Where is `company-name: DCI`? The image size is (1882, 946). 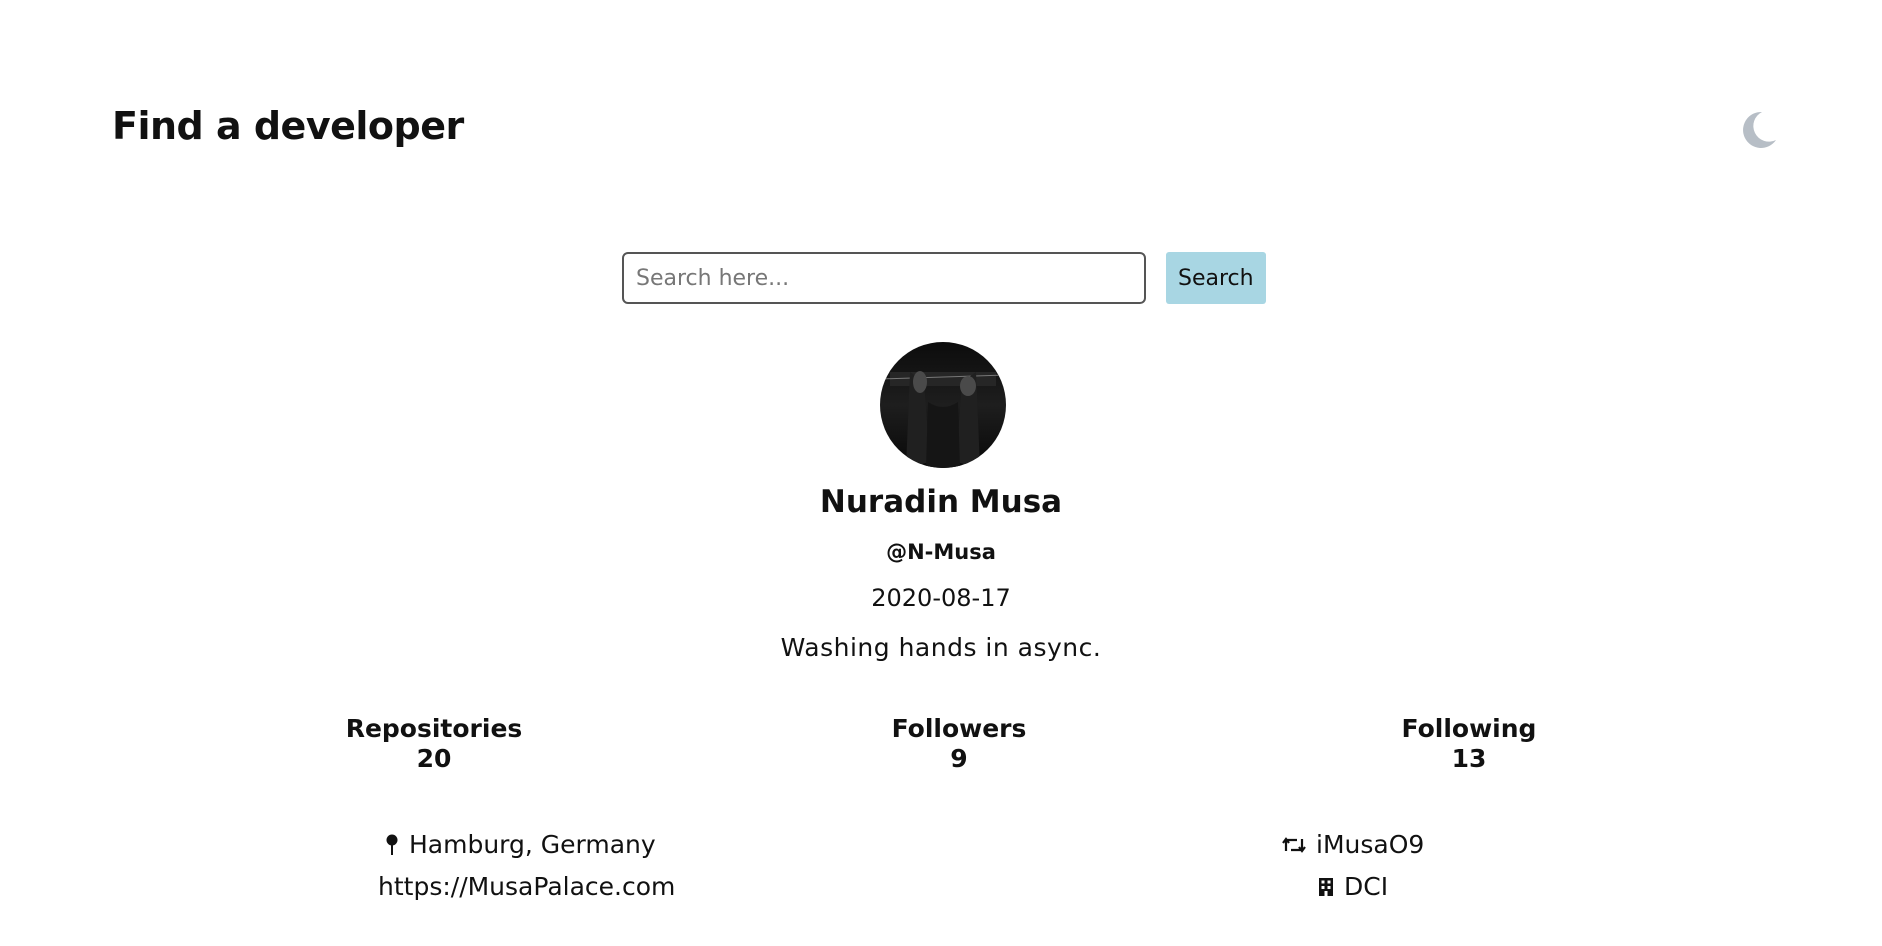
company-name: DCI is located at coordinates (1366, 886).